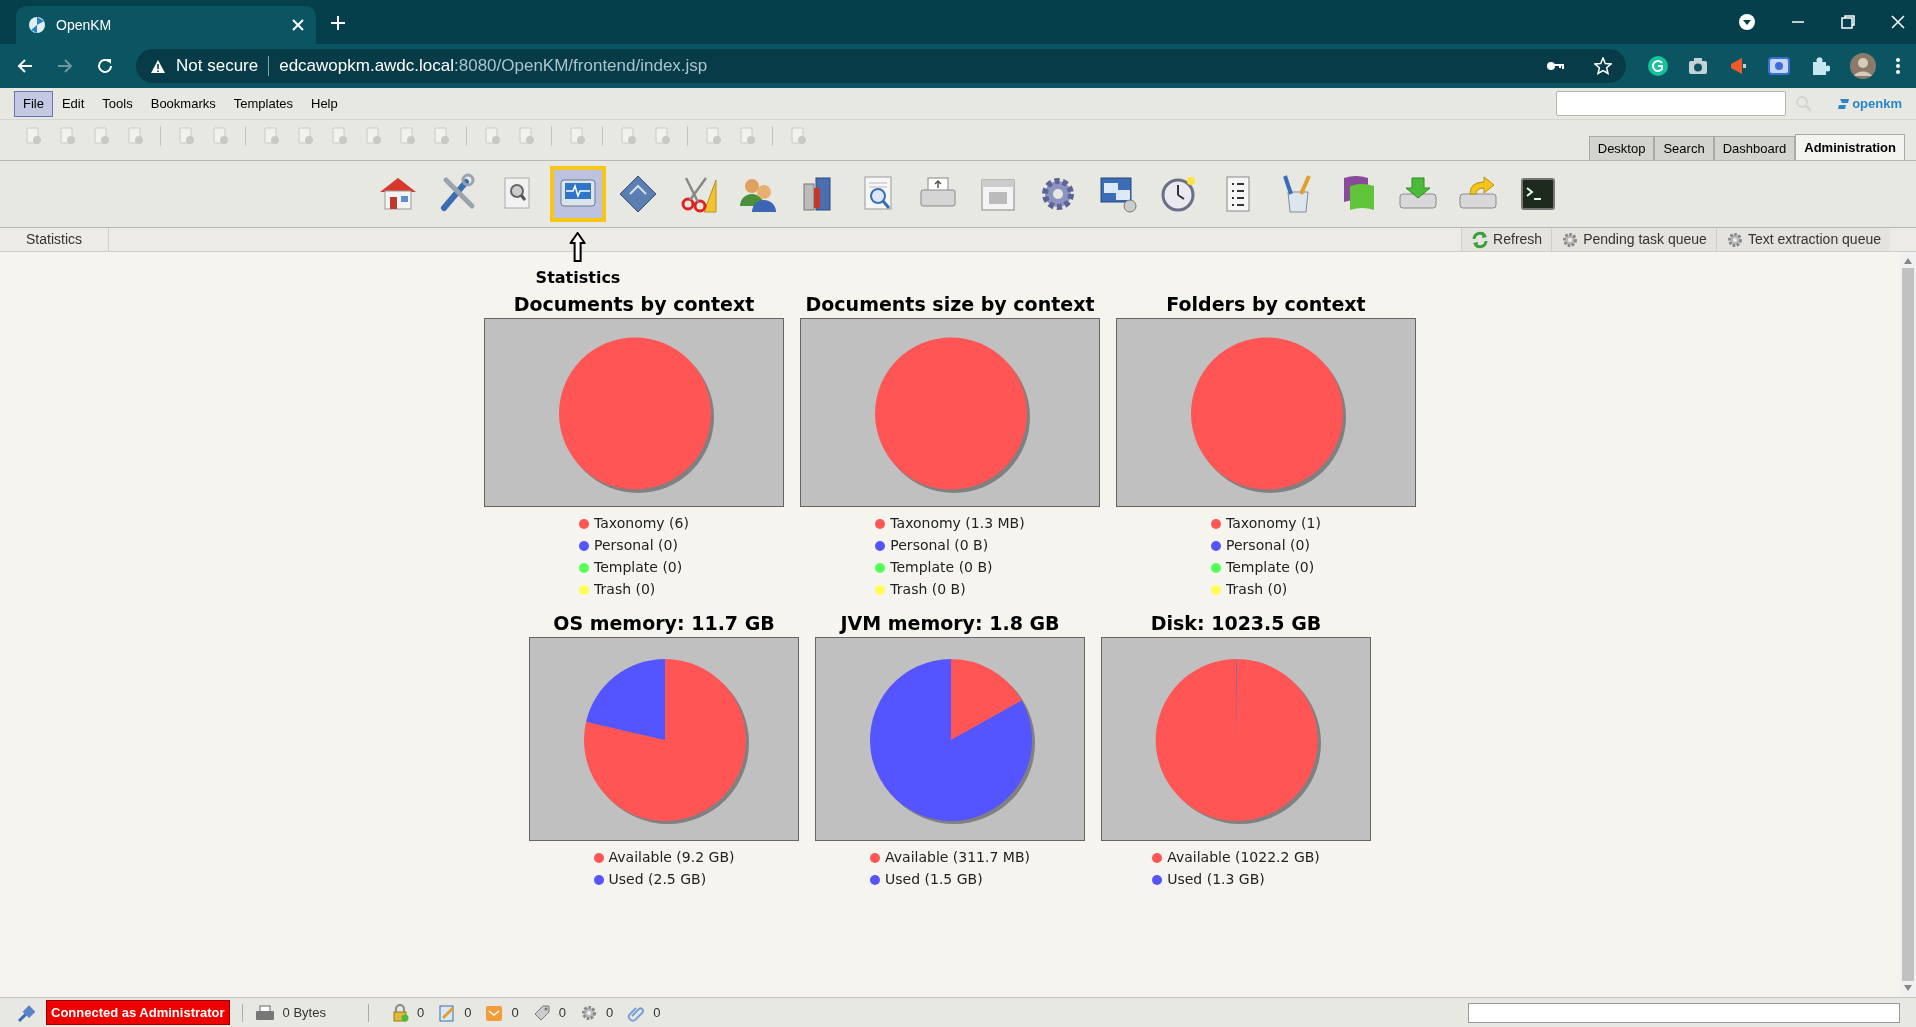 The image size is (1916, 1027). What do you see at coordinates (1243, 857) in the screenshot?
I see `legend-label: Available (1022.2 GB)` at bounding box center [1243, 857].